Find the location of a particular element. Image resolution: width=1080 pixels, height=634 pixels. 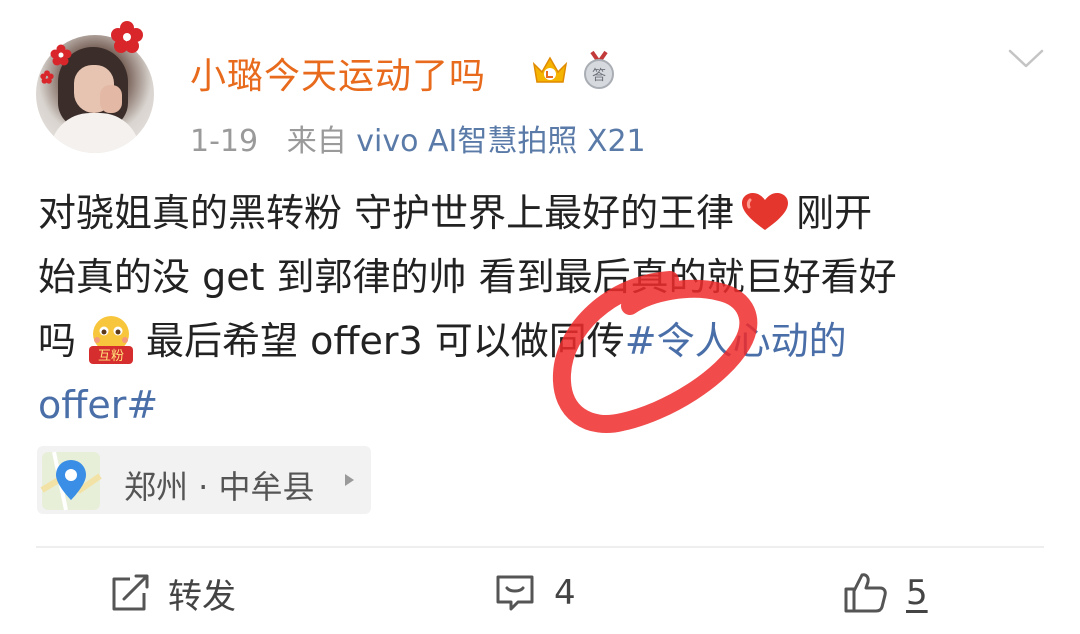

mutual-fans-emoji-icon: 互粉 is located at coordinates (111, 340).